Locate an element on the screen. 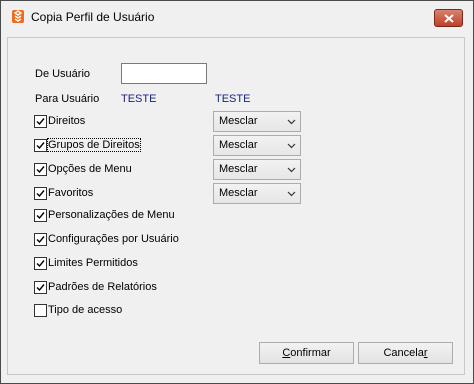 This screenshot has height=384, width=474. option-label: Opções de Menu is located at coordinates (90, 169).